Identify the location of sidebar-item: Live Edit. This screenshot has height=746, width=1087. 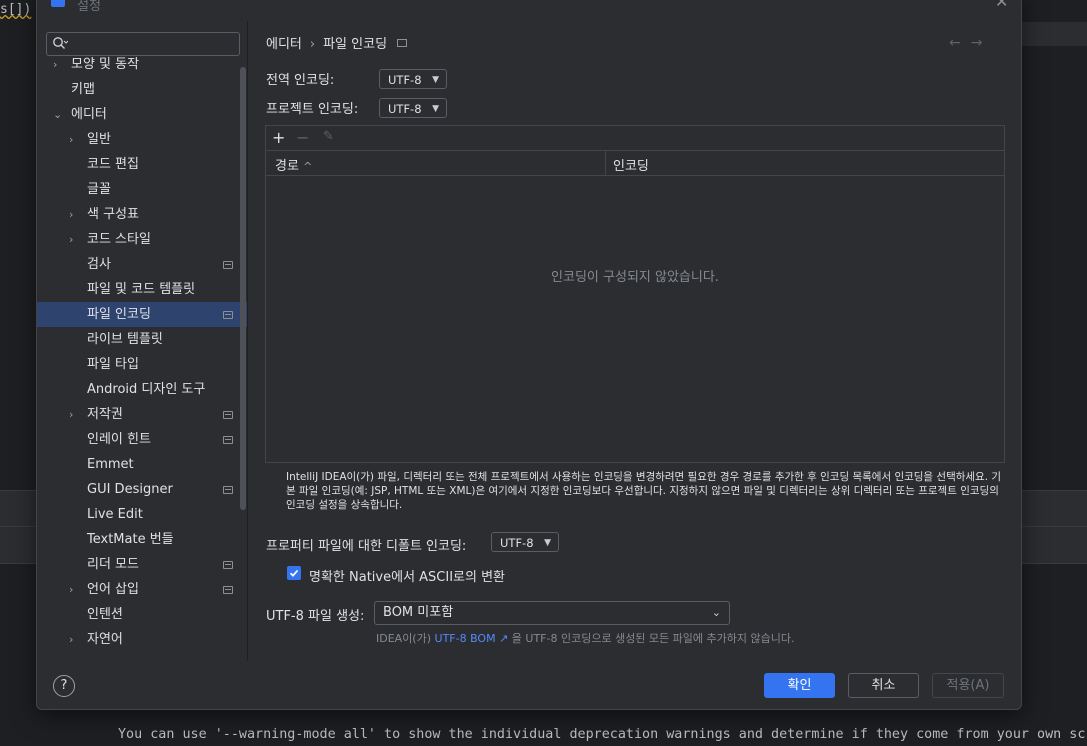
(142, 514).